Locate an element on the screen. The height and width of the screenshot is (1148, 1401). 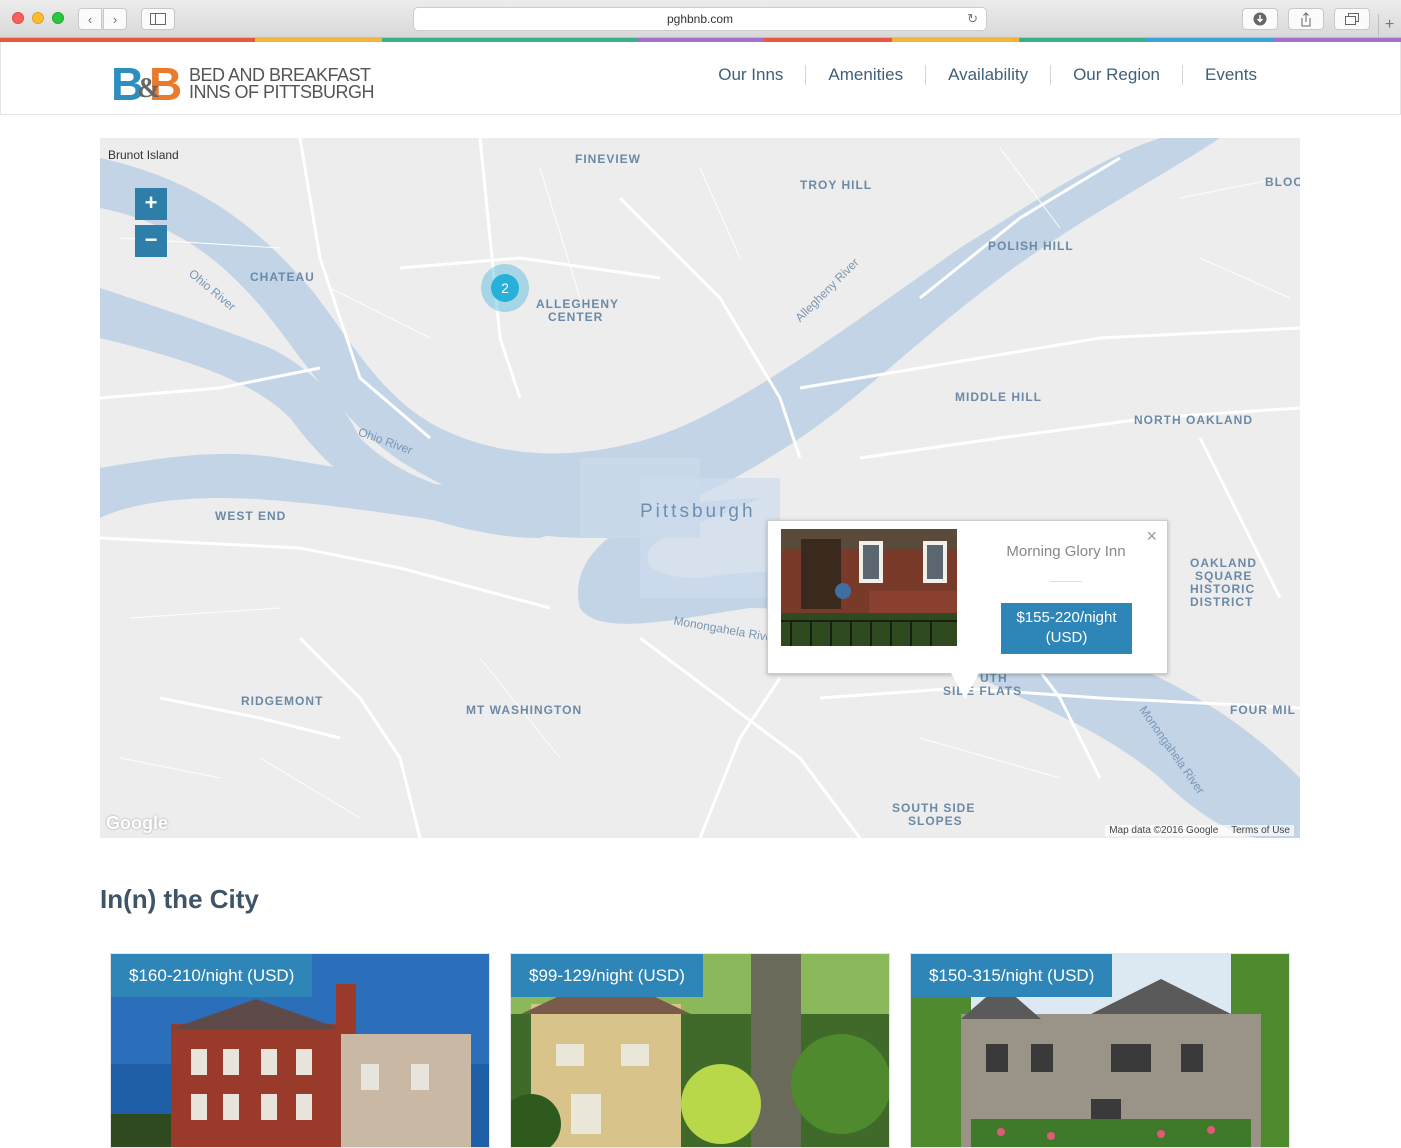
share-icon is located at coordinates (1306, 18).